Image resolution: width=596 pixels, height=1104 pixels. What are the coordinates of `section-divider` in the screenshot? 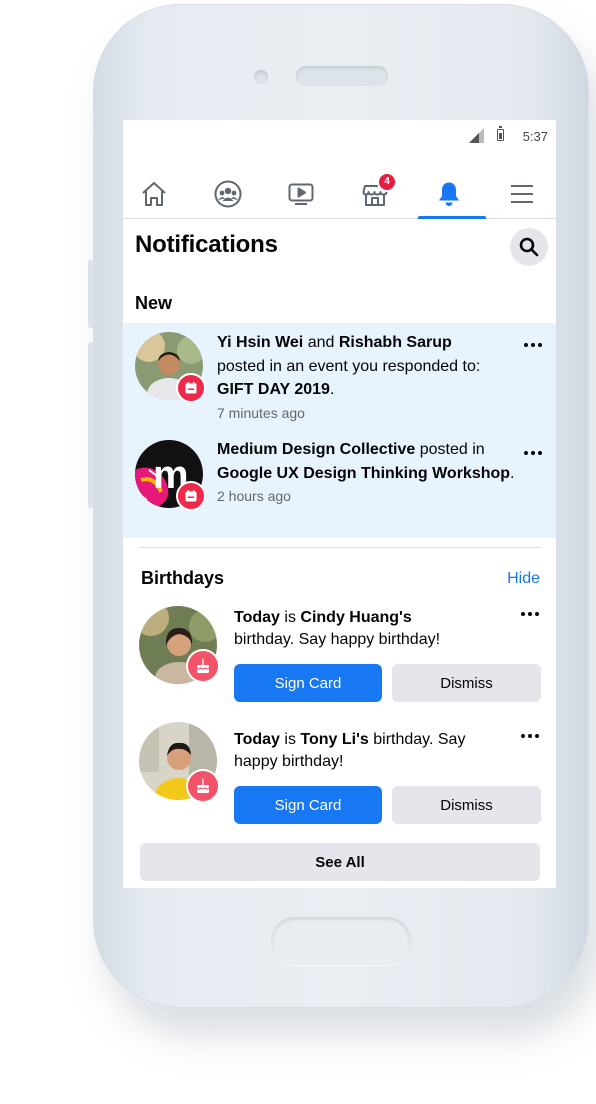 It's located at (339, 547).